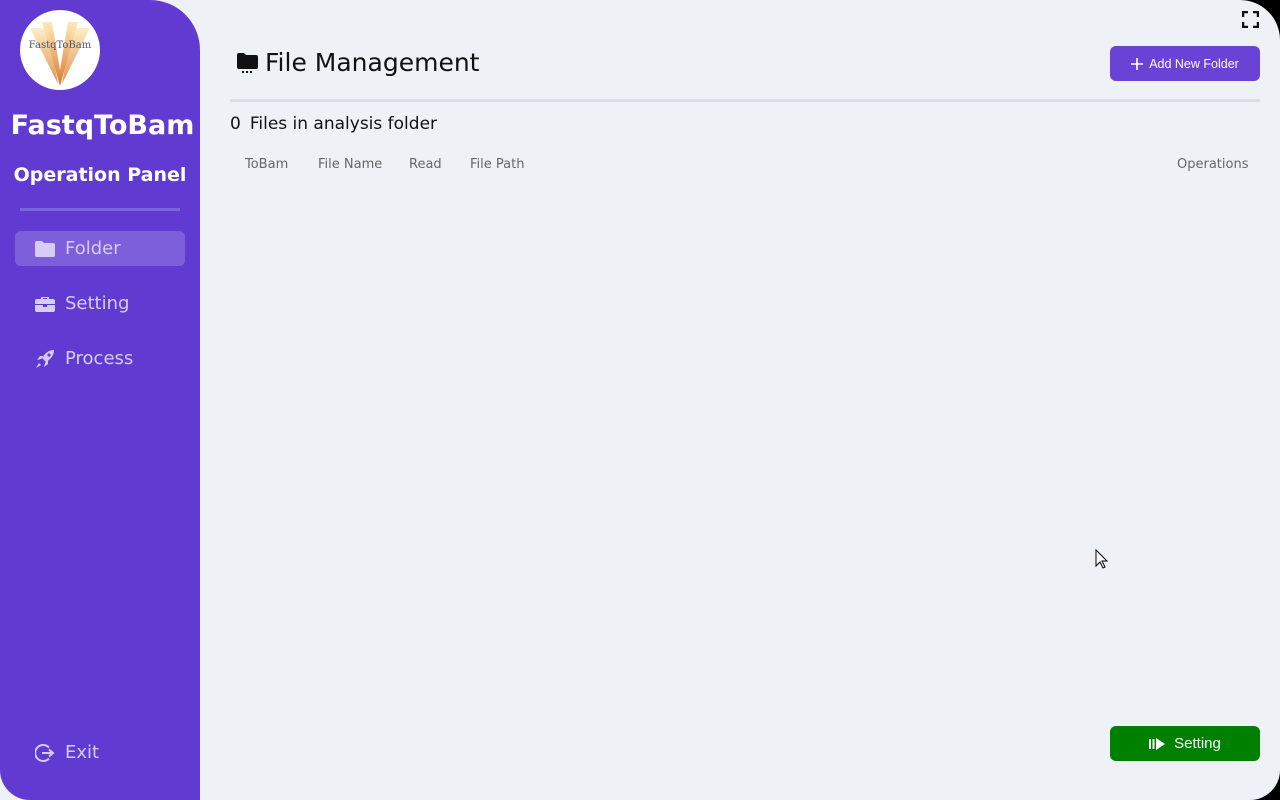  What do you see at coordinates (45, 359) in the screenshot?
I see `rocket-icon` at bounding box center [45, 359].